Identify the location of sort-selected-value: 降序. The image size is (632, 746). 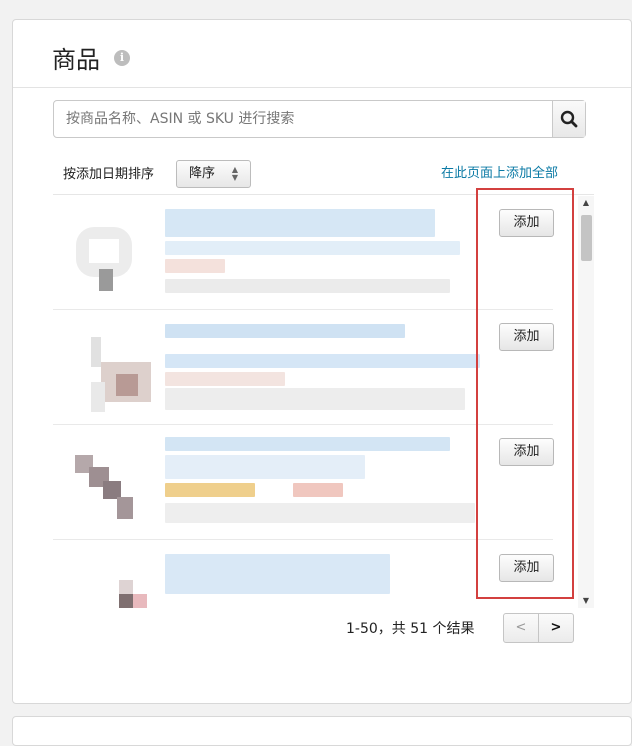
(202, 173).